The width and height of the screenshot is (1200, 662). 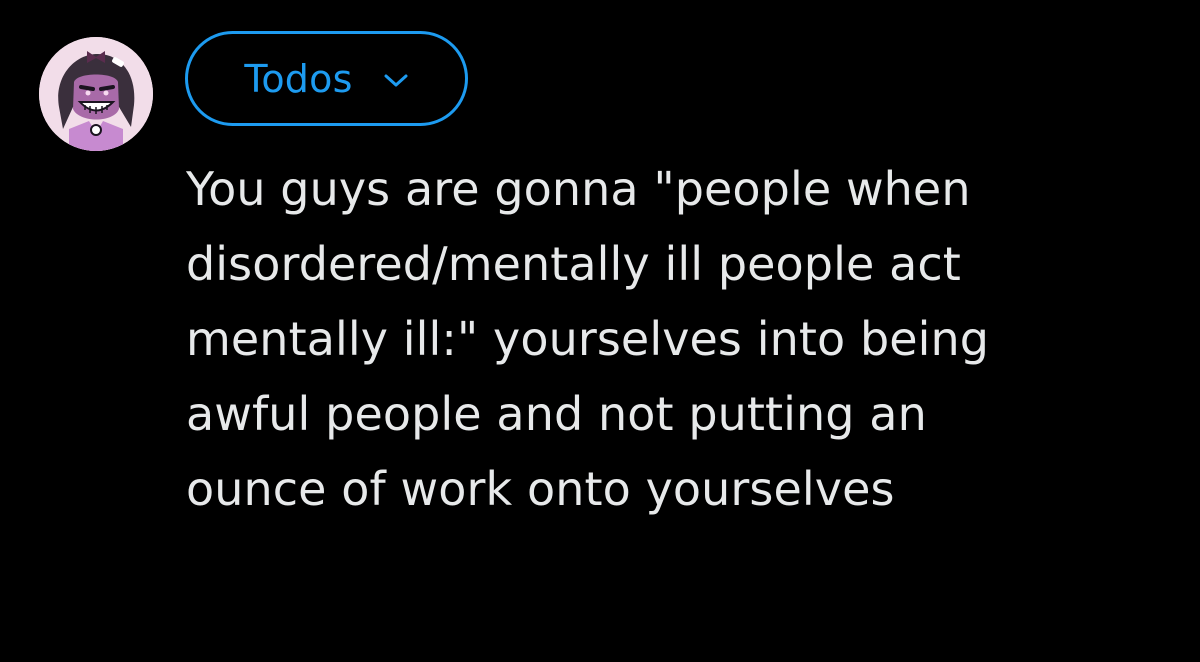 I want to click on audience-label: Todos, so click(x=298, y=78).